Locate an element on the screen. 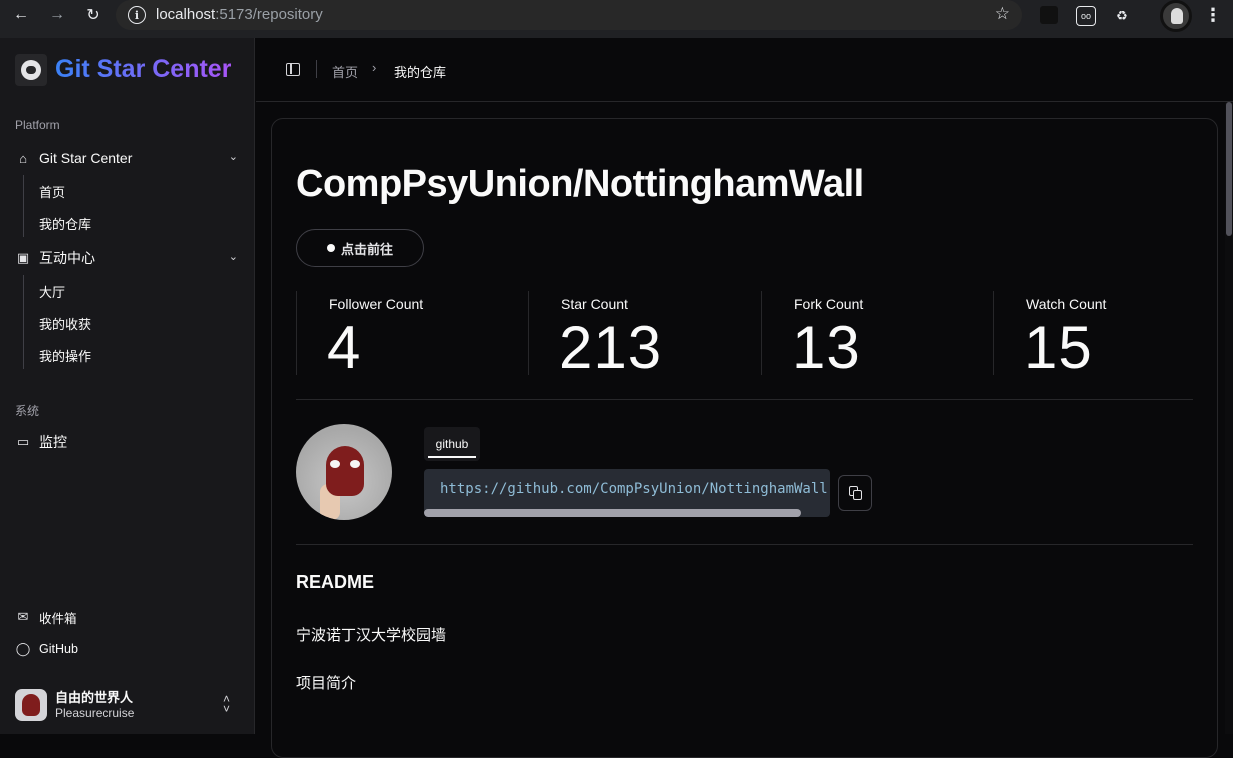 This screenshot has height=758, width=1233. bookmark-star-icon: ☆ is located at coordinates (1002, 14).